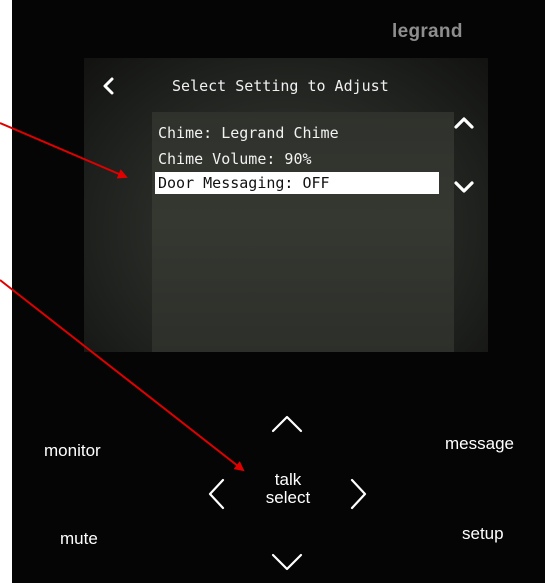 This screenshot has height=583, width=545. What do you see at coordinates (64, 150) in the screenshot?
I see `callout-arrow-to-door-messaging` at bounding box center [64, 150].